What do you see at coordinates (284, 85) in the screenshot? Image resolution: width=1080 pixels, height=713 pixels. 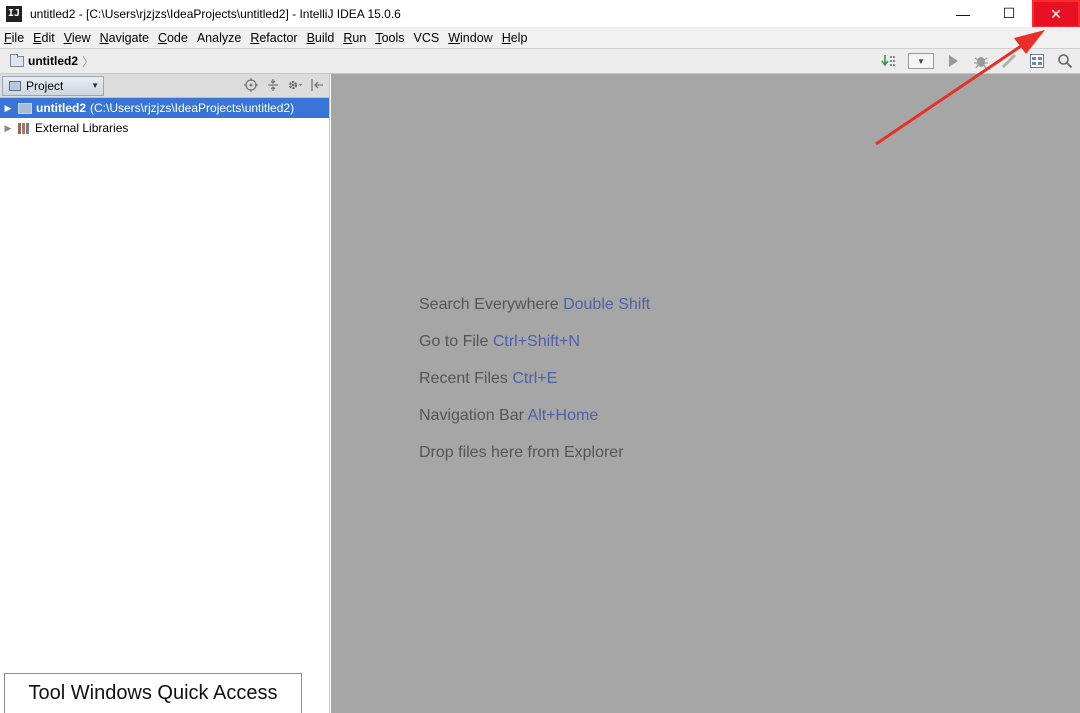 I see `project-panel-tools` at bounding box center [284, 85].